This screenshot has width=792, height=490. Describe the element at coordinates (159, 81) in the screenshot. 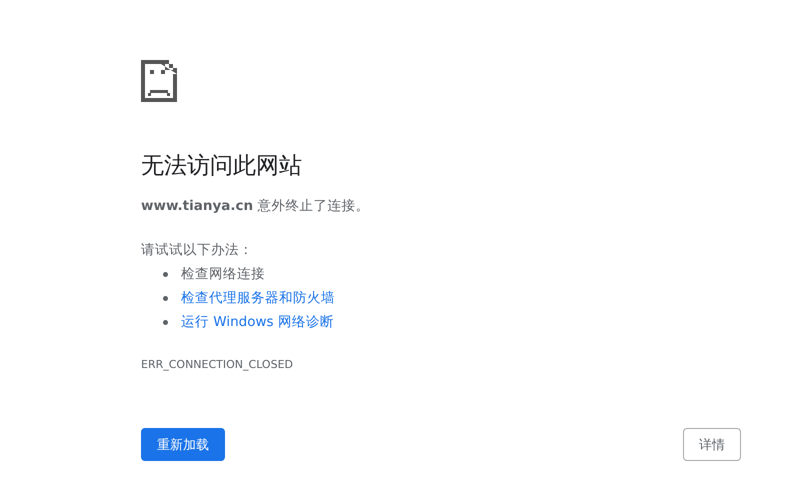

I see `sad-page-icon` at that location.